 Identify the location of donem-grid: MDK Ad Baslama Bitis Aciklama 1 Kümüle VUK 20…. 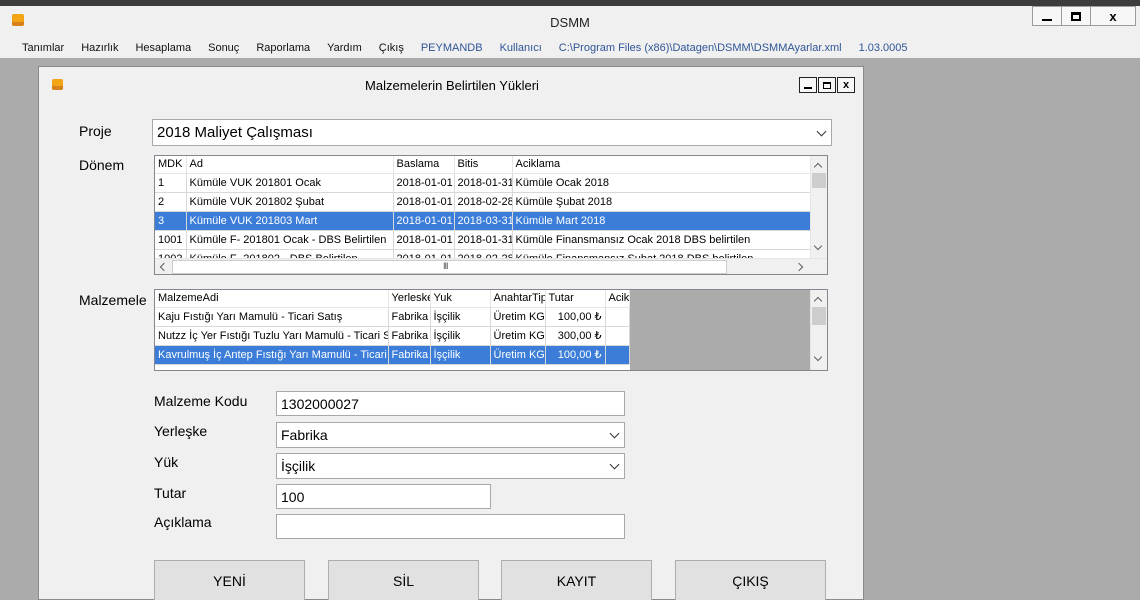
(491, 215).